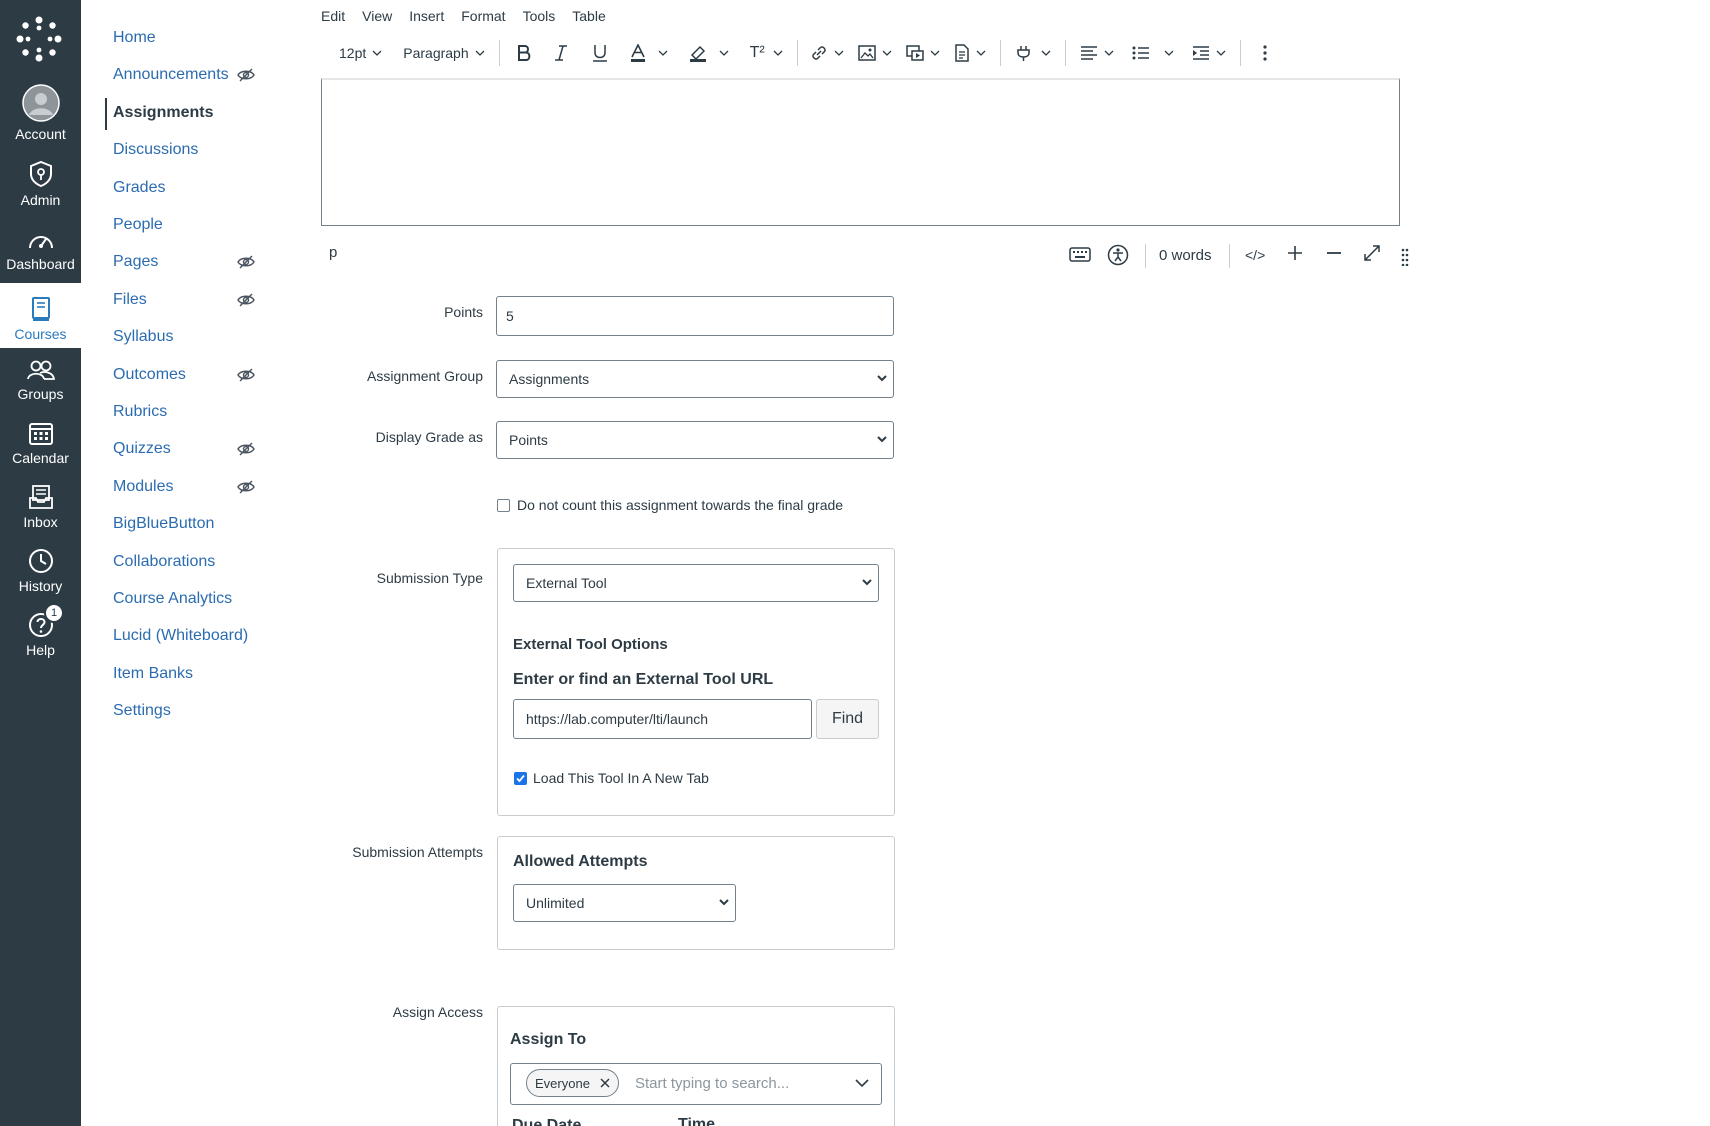 This screenshot has width=1710, height=1126. I want to click on assign-to-tag-everyone: Everyone, so click(572, 1083).